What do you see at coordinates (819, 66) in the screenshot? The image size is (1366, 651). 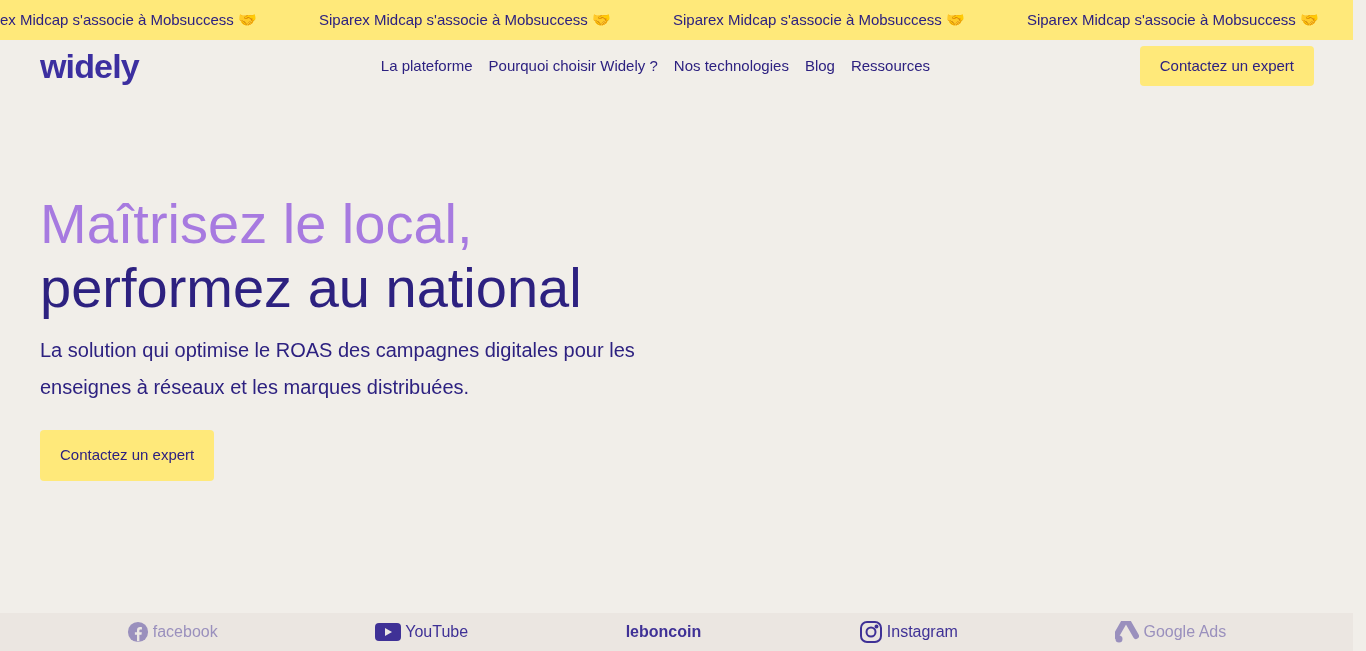 I see `nav-link: Blog` at bounding box center [819, 66].